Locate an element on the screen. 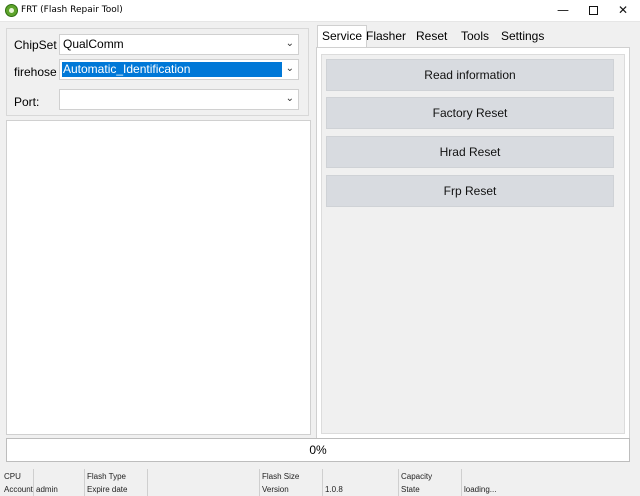 Image resolution: width=640 pixels, height=496 pixels. chipset-select: QualComm ⌄ is located at coordinates (179, 44).